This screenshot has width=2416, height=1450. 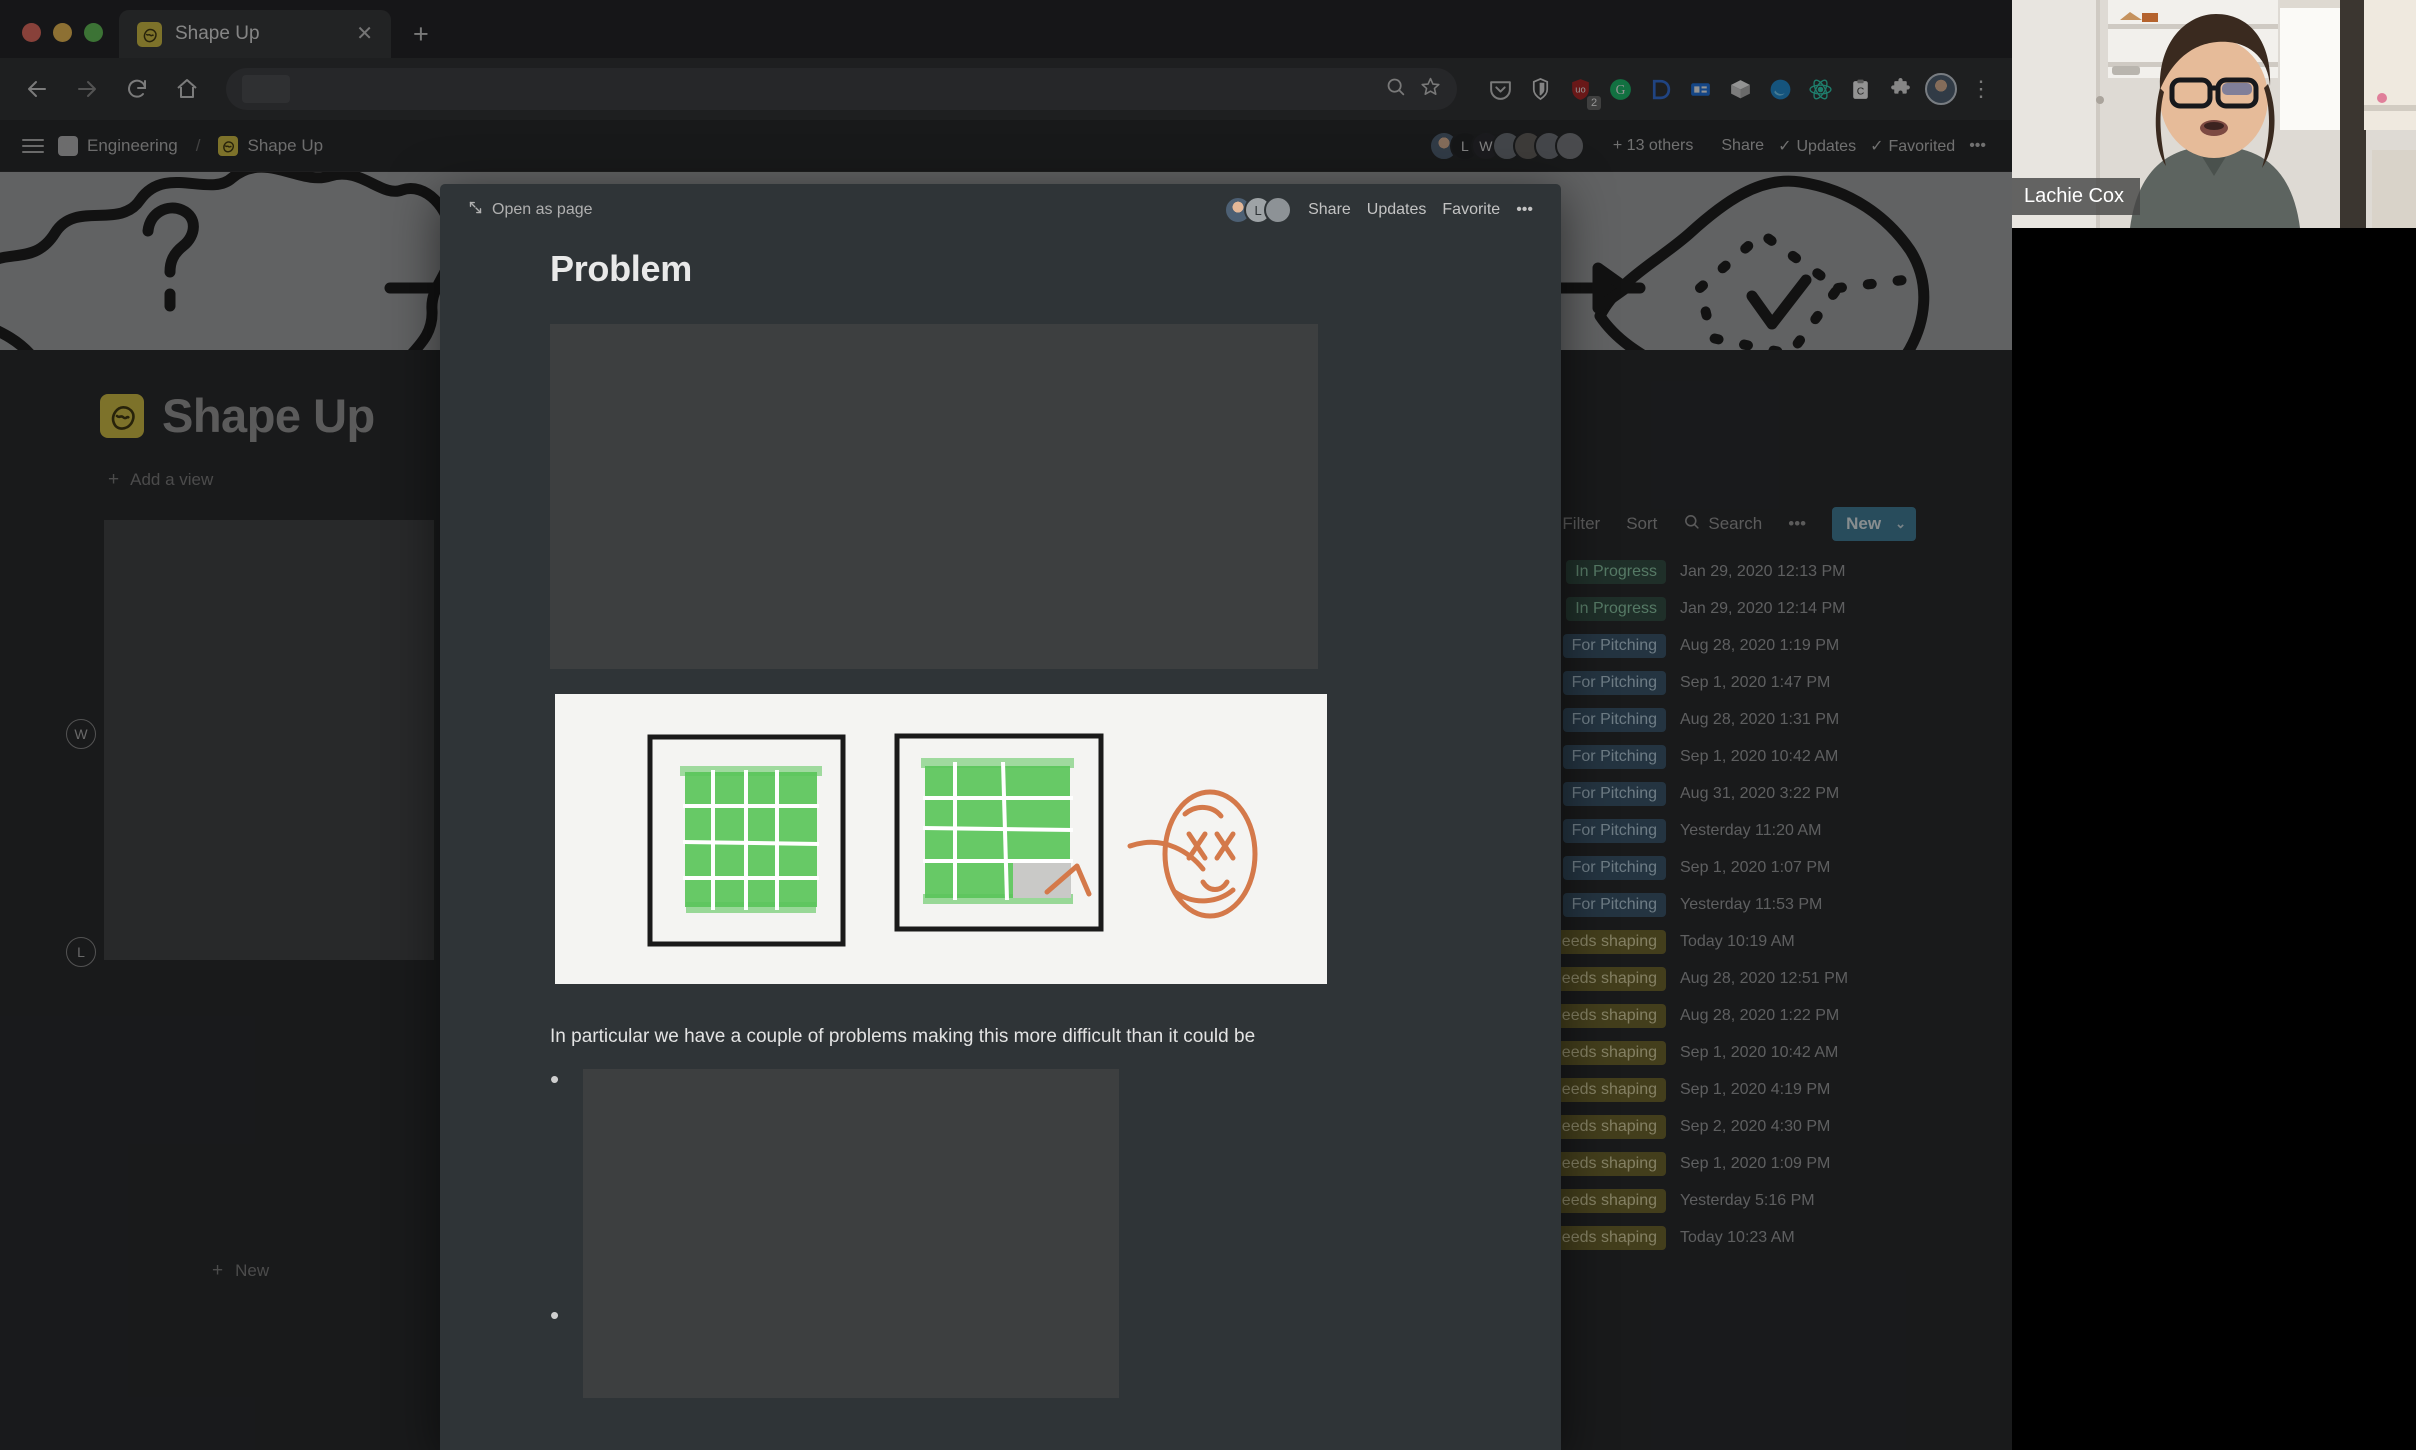 I want to click on modal-share-button: Share, so click(x=1329, y=210).